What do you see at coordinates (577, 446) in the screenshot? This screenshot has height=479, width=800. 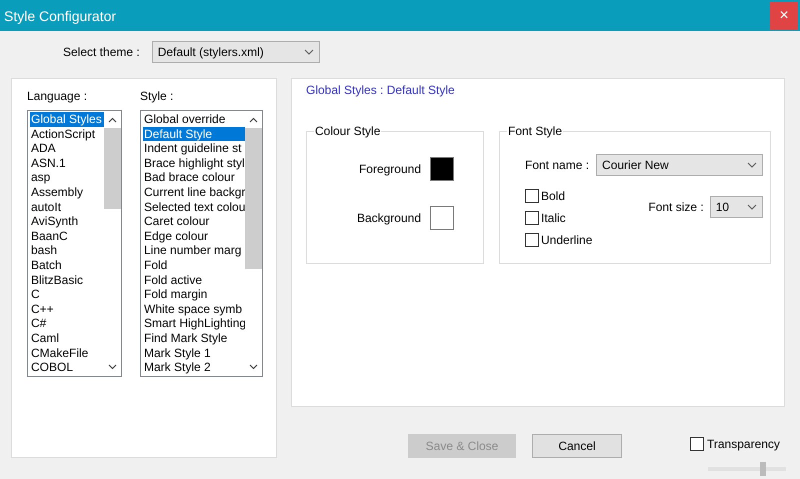 I see `dialog-button: Cancel` at bounding box center [577, 446].